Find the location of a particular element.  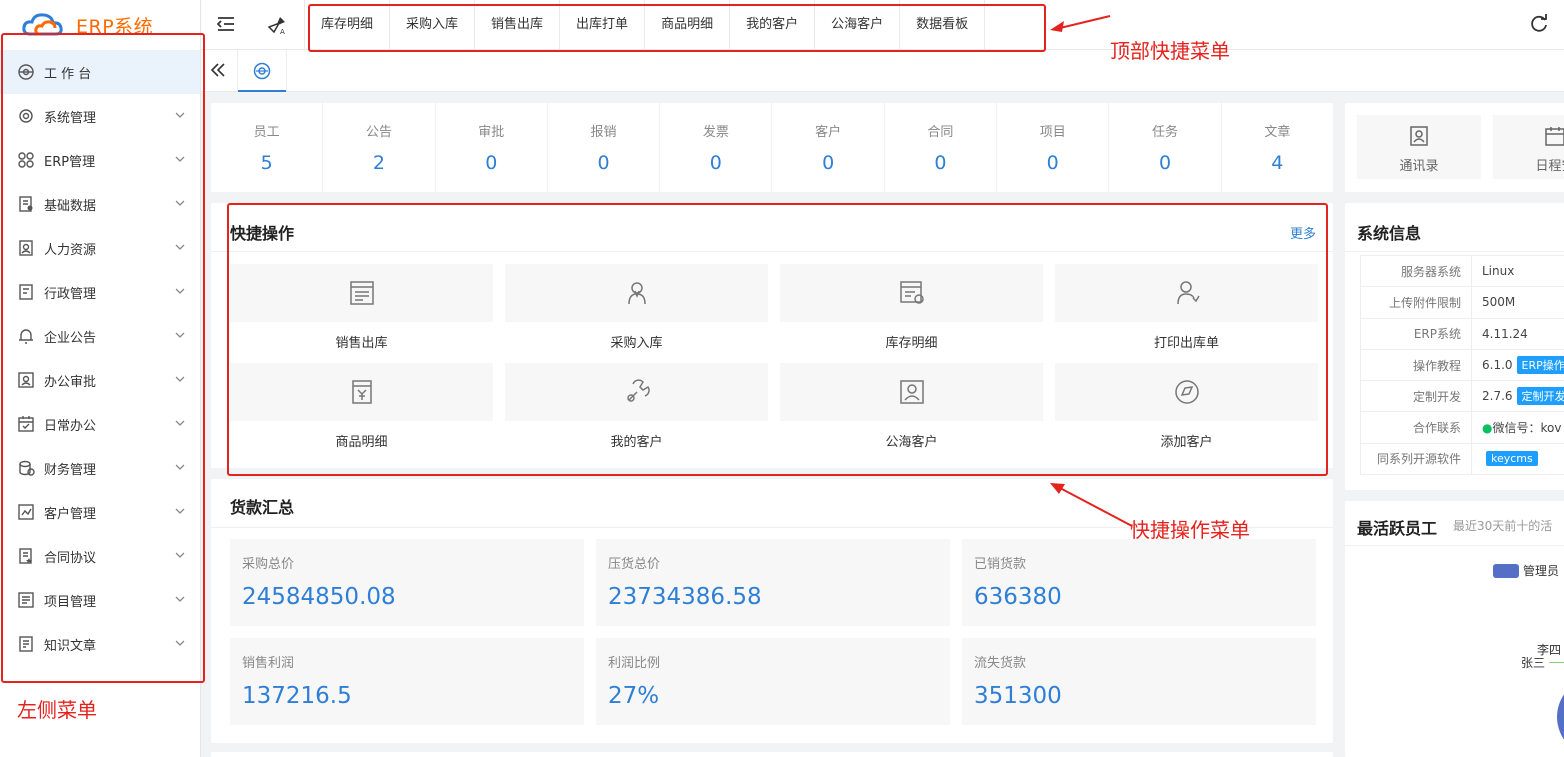

summary-item: 销售利润 137216.5 is located at coordinates (407, 681).